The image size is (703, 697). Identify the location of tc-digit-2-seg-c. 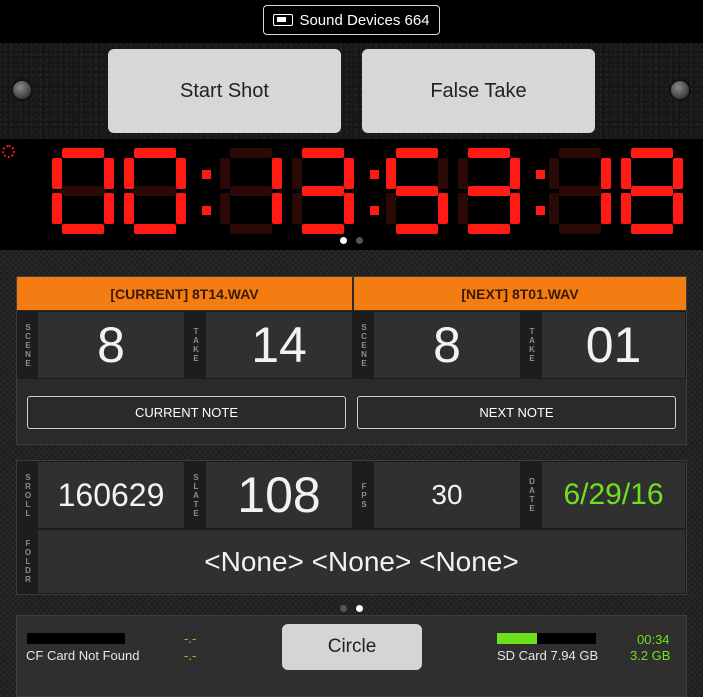
(277, 208).